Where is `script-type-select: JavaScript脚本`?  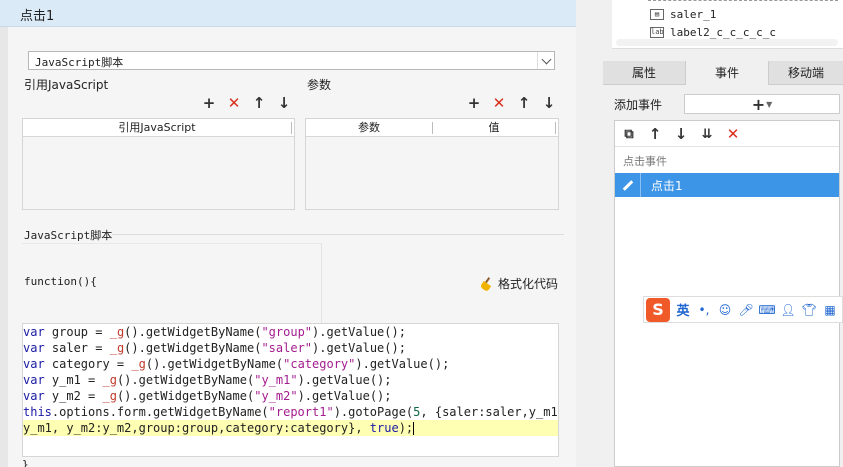 script-type-select: JavaScript脚本 is located at coordinates (291, 60).